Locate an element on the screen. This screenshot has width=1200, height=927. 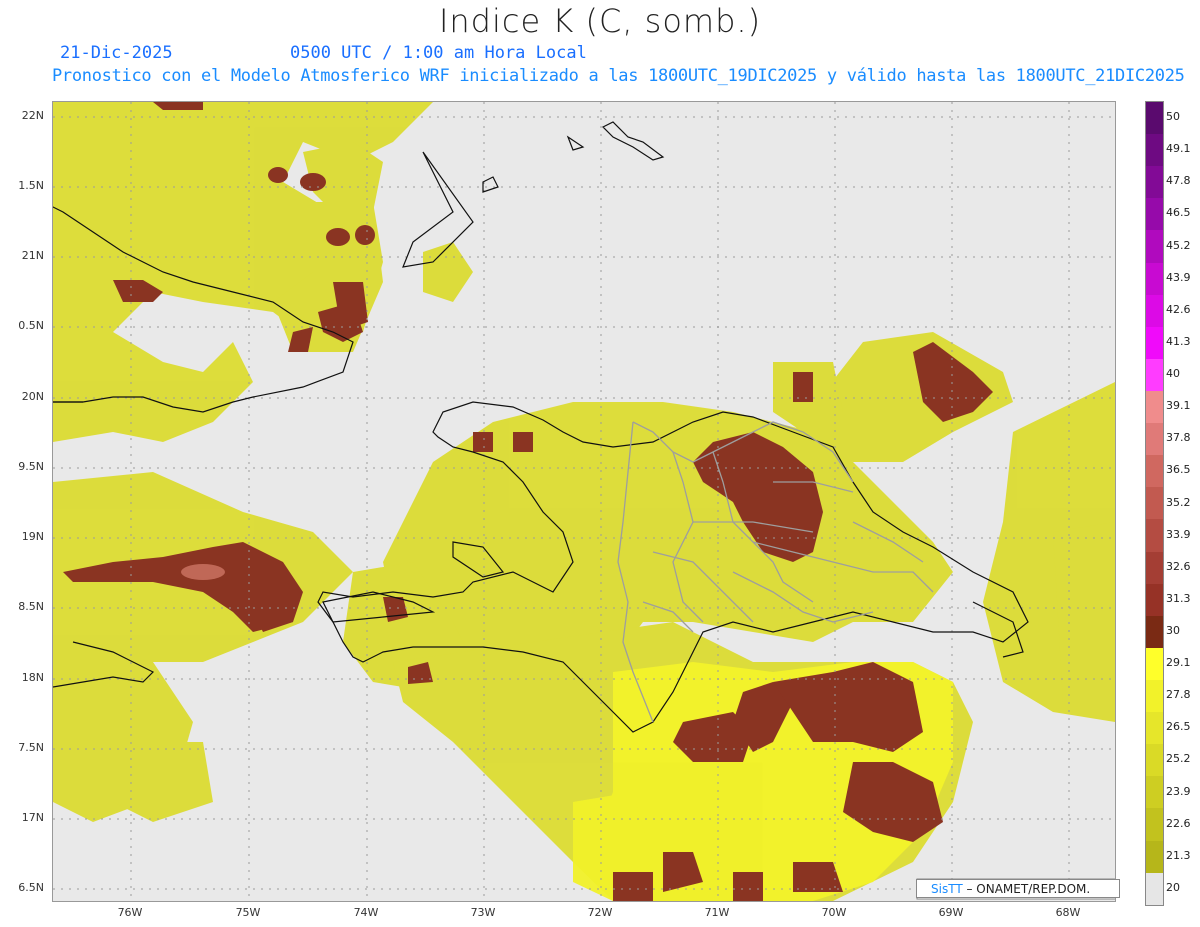
colorbar-label: 27.8 is located at coordinates (1178, 695).